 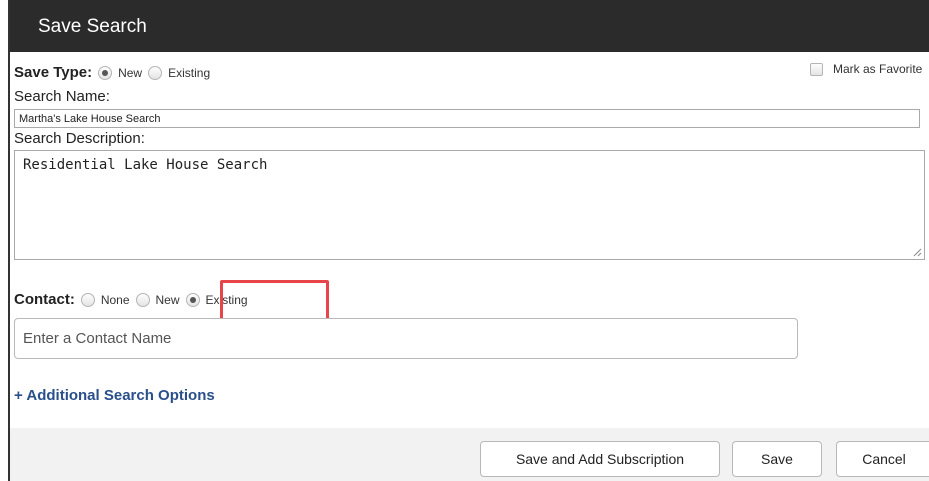 What do you see at coordinates (467, 118) in the screenshot?
I see `search-name-input` at bounding box center [467, 118].